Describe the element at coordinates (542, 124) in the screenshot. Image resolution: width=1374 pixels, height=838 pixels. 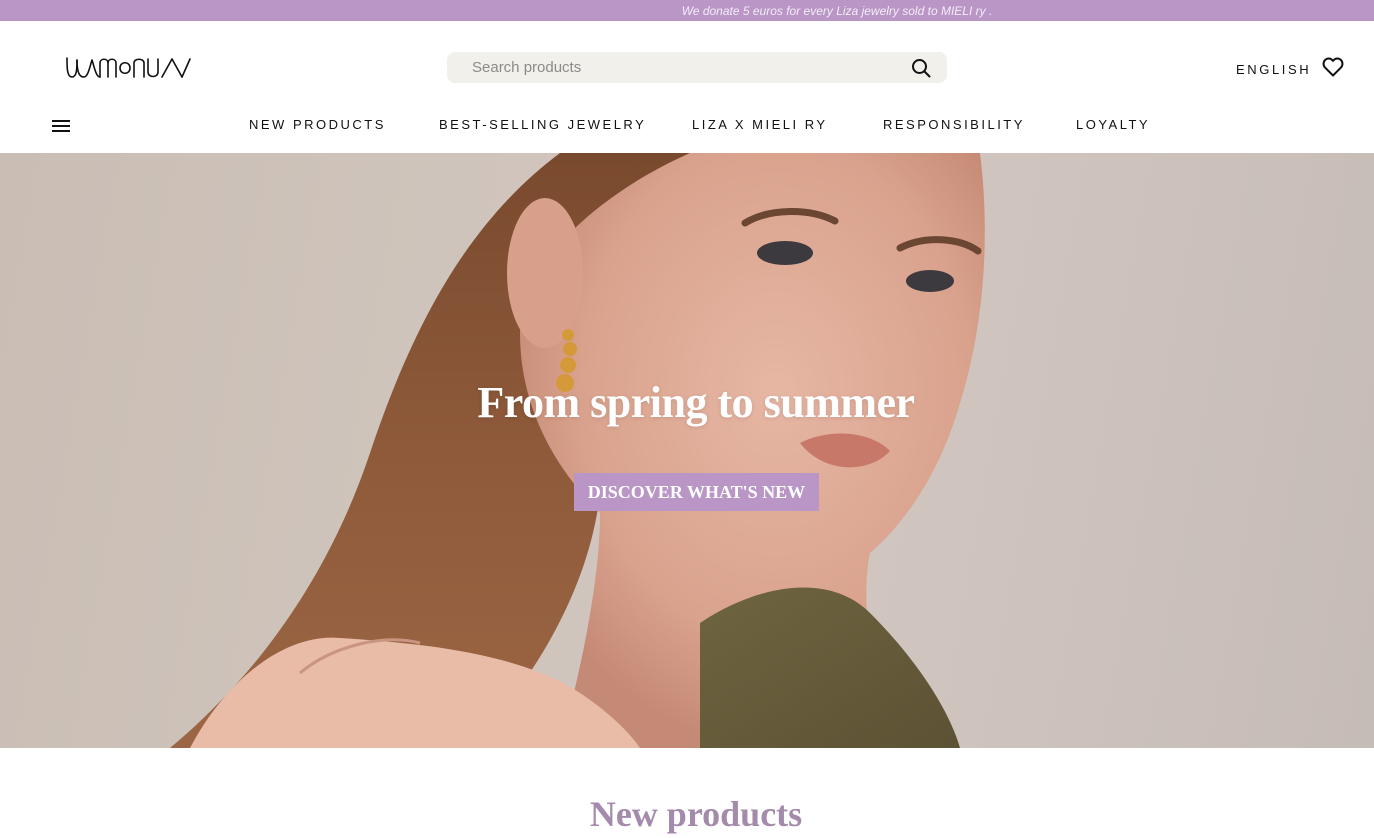
I see `nav-item-best-selling-jewelry: BEST-SELLING JEWELRY` at that location.